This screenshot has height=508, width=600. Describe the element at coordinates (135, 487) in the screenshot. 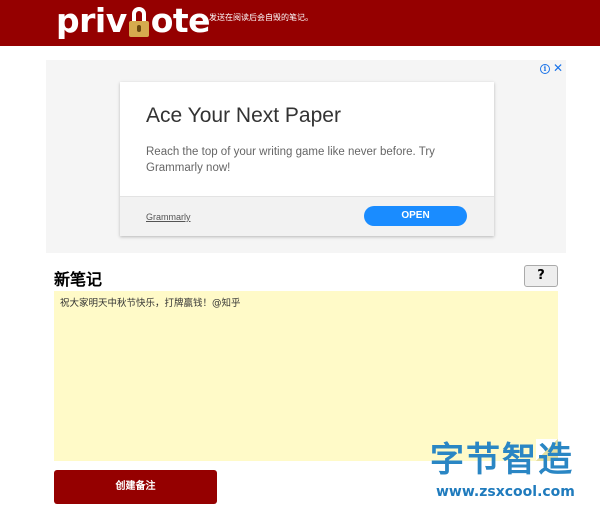

I see `create-note-button: 创建备注` at that location.